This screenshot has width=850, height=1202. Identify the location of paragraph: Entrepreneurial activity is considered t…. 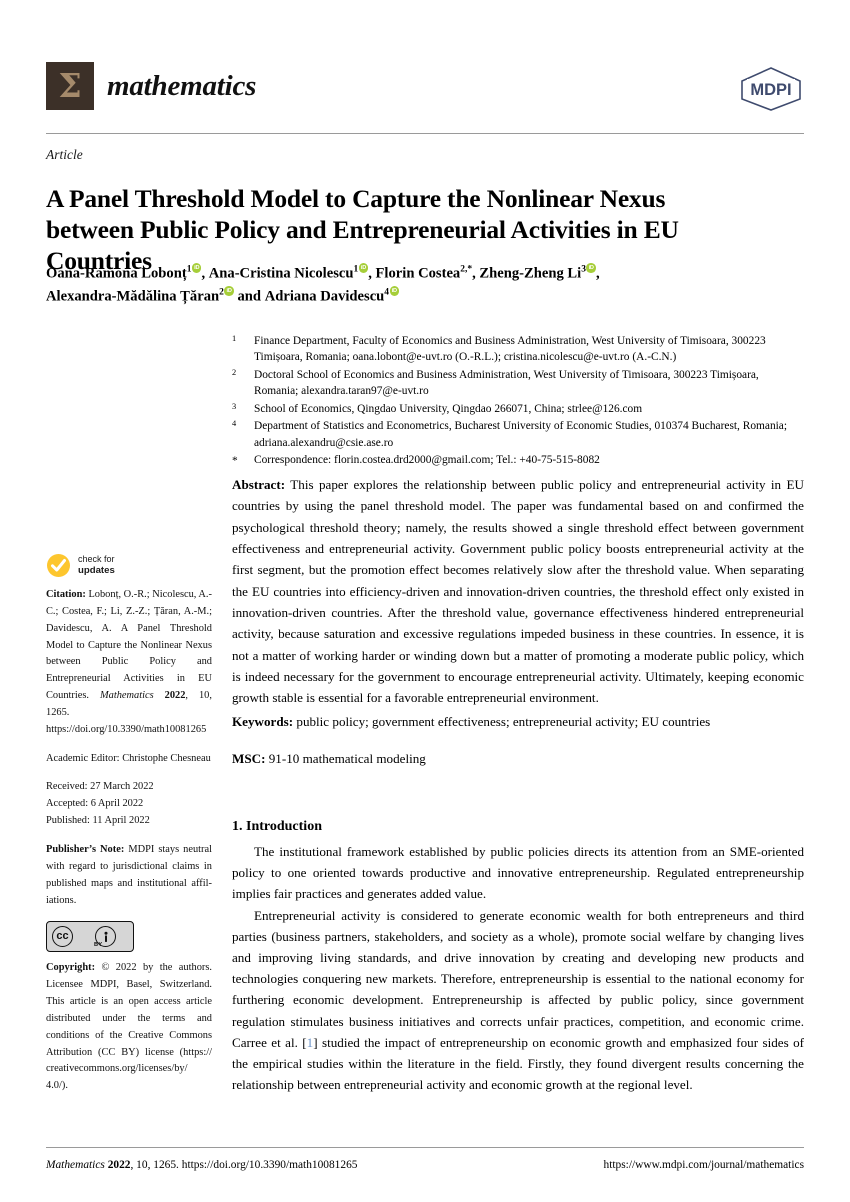
(518, 1000).